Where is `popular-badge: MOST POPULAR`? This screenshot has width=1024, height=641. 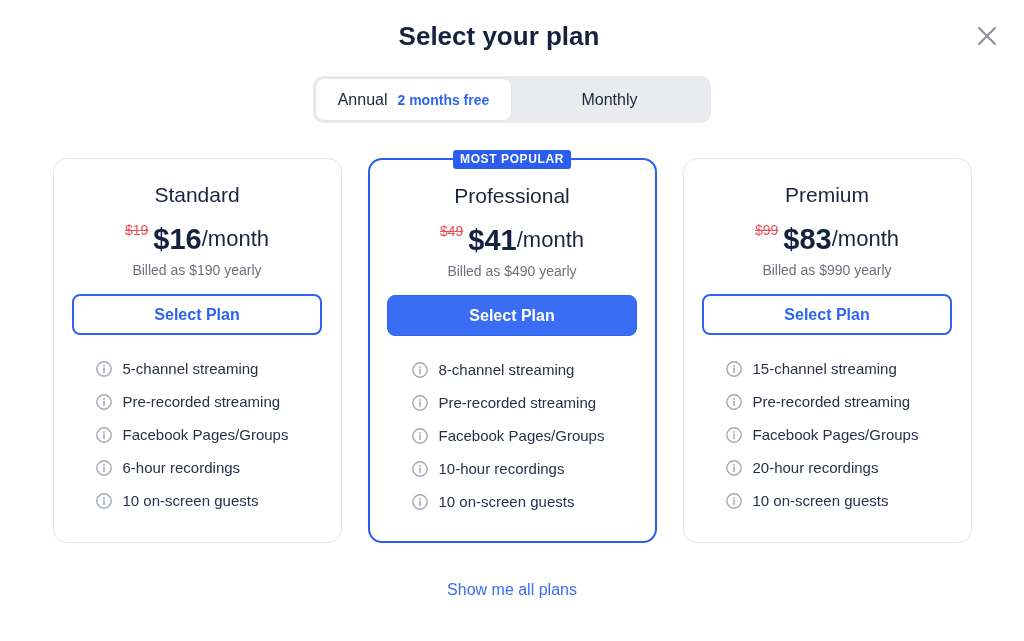
popular-badge: MOST POPULAR is located at coordinates (512, 159).